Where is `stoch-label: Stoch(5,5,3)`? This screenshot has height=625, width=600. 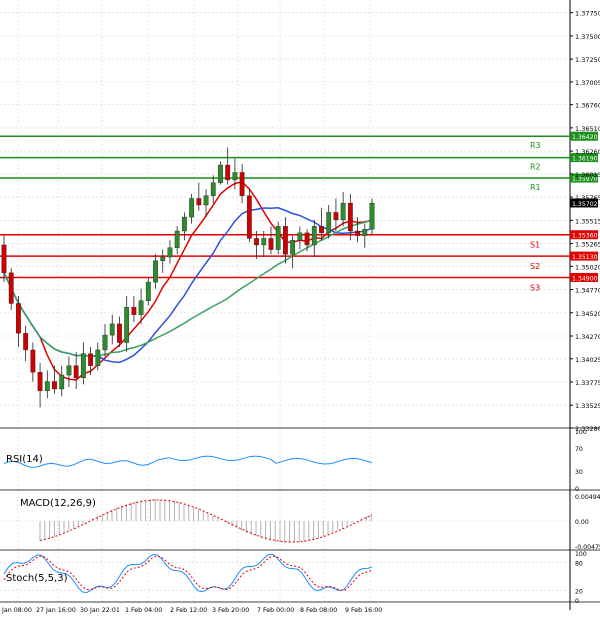 stoch-label: Stoch(5,5,3) is located at coordinates (37, 578).